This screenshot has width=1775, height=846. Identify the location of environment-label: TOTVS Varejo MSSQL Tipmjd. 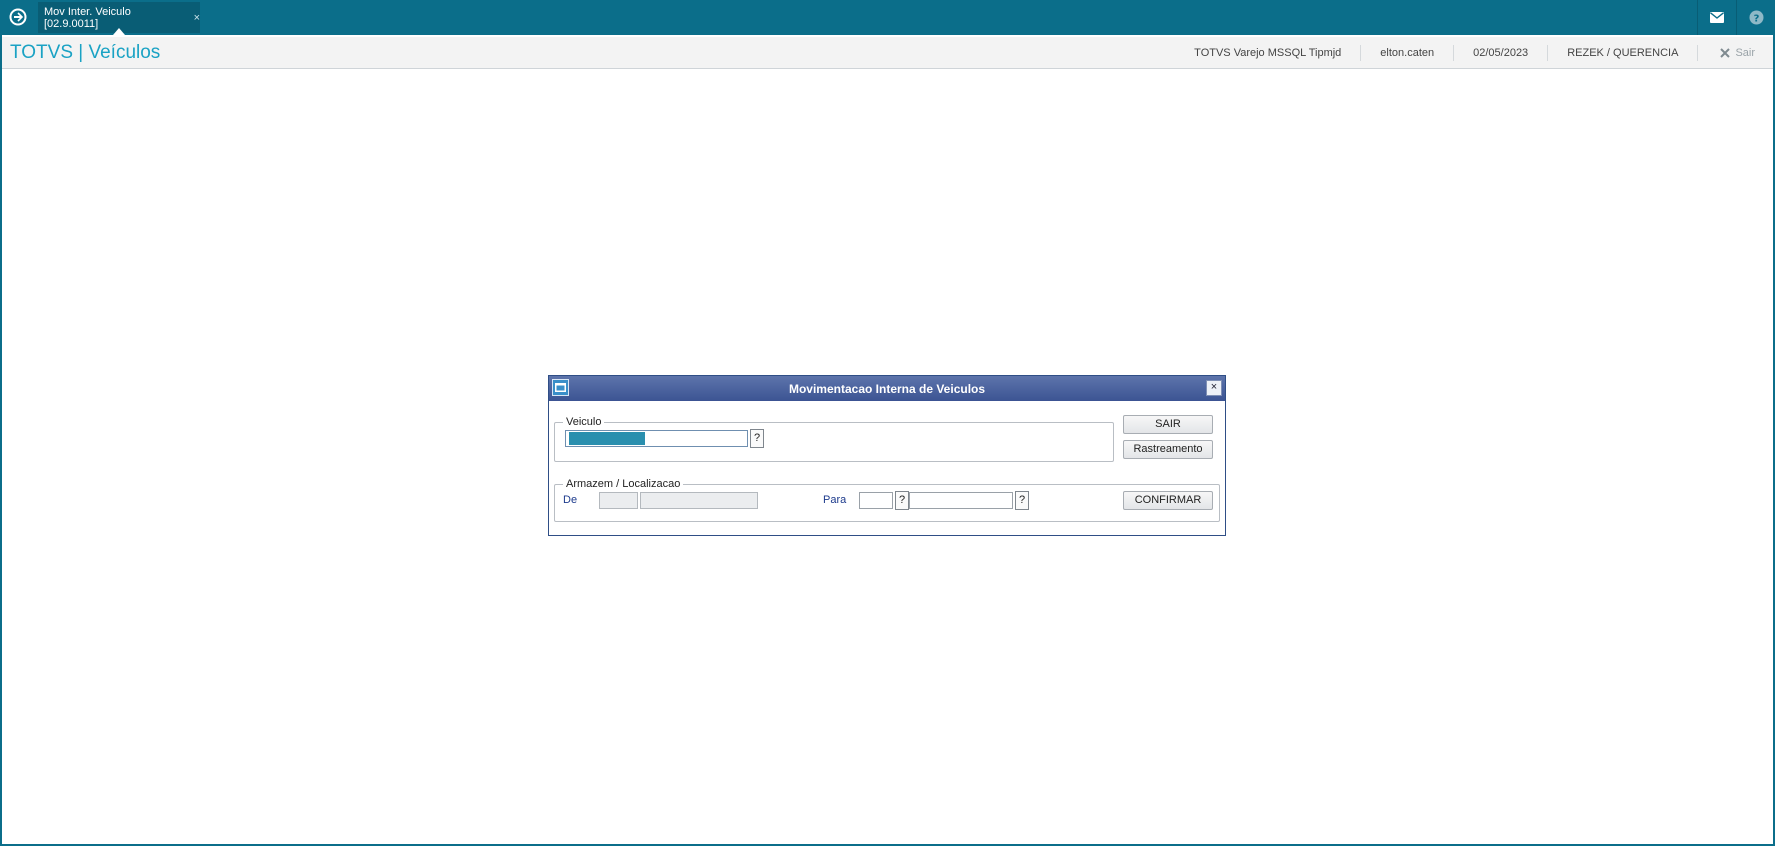
(1268, 52).